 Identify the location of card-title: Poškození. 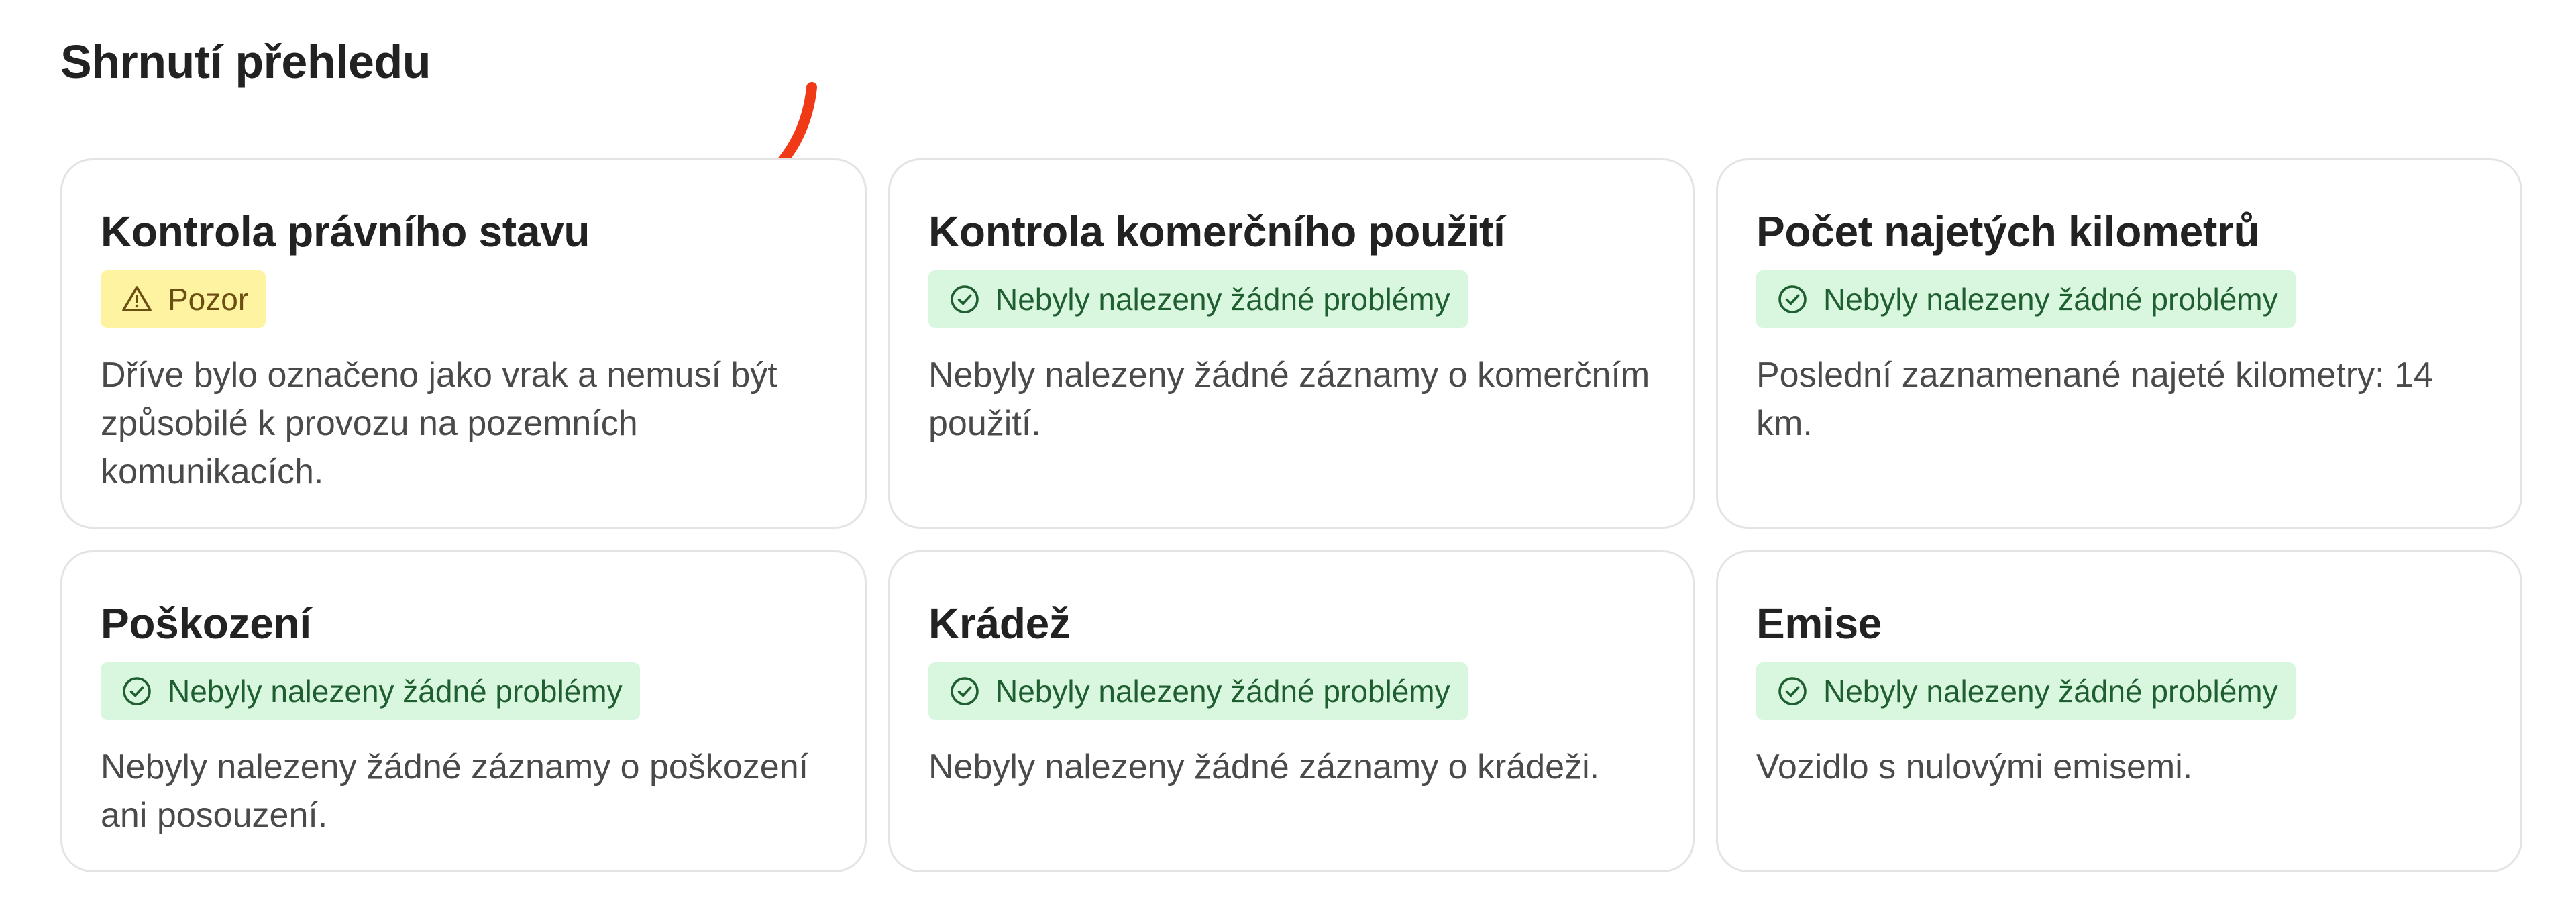
(206, 623).